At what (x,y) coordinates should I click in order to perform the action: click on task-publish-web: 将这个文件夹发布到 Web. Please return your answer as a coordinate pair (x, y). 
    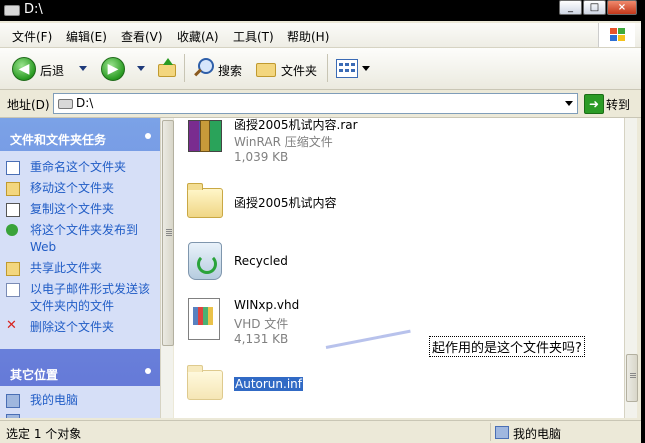
    Looking at the image, I should click on (80, 239).